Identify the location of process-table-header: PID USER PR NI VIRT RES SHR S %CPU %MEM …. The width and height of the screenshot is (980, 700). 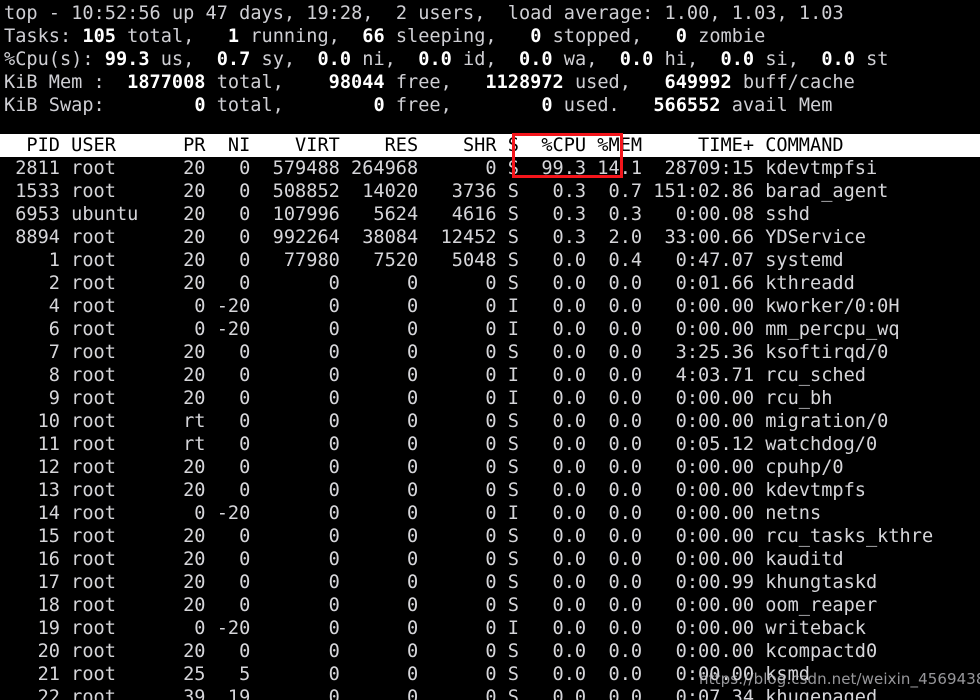
(490, 145).